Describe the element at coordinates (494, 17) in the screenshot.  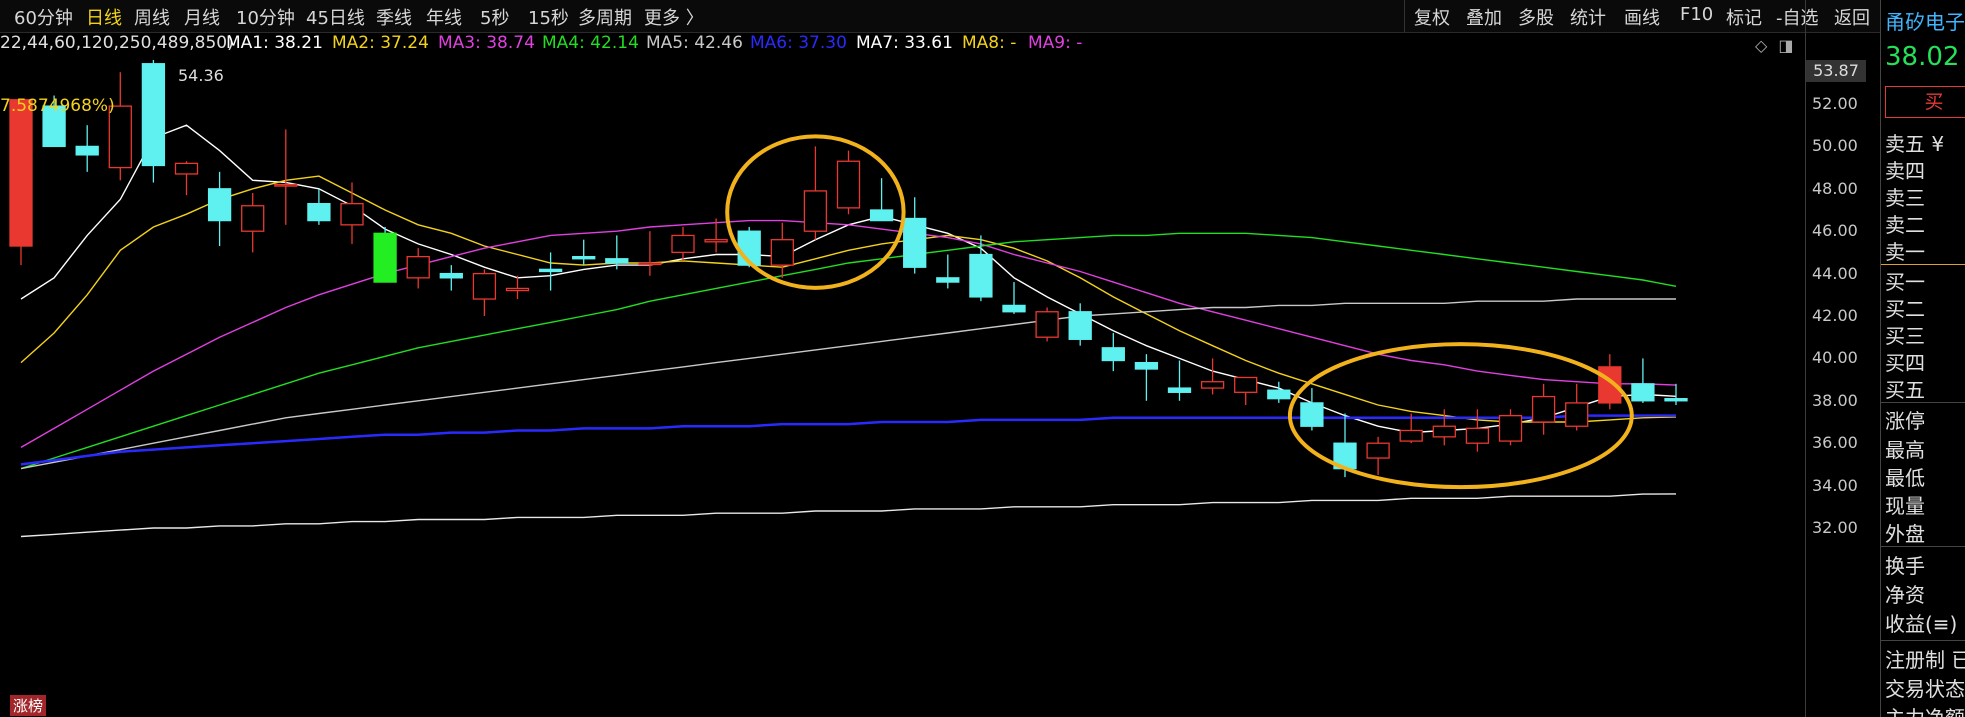
I see `period-5sec: 5秒` at that location.